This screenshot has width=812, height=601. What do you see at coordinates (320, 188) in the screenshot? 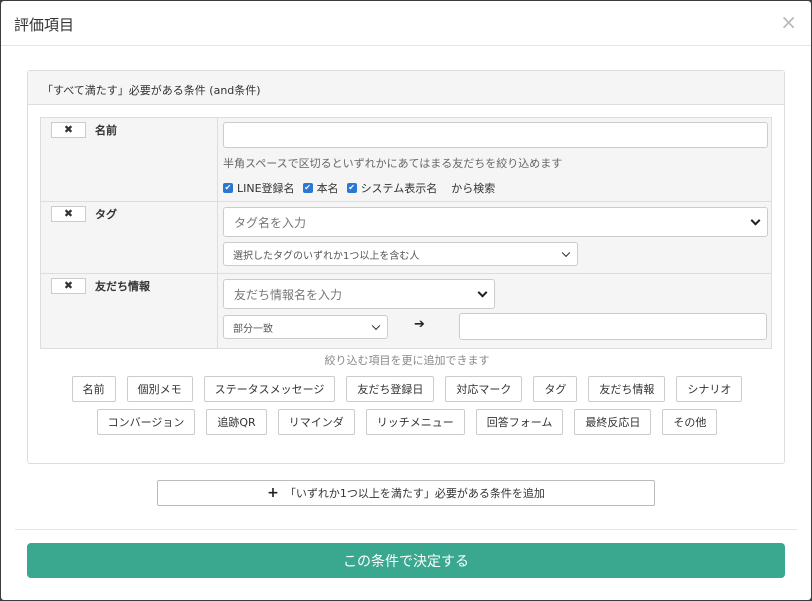
I see `check-real-name: ✔ 本名` at bounding box center [320, 188].